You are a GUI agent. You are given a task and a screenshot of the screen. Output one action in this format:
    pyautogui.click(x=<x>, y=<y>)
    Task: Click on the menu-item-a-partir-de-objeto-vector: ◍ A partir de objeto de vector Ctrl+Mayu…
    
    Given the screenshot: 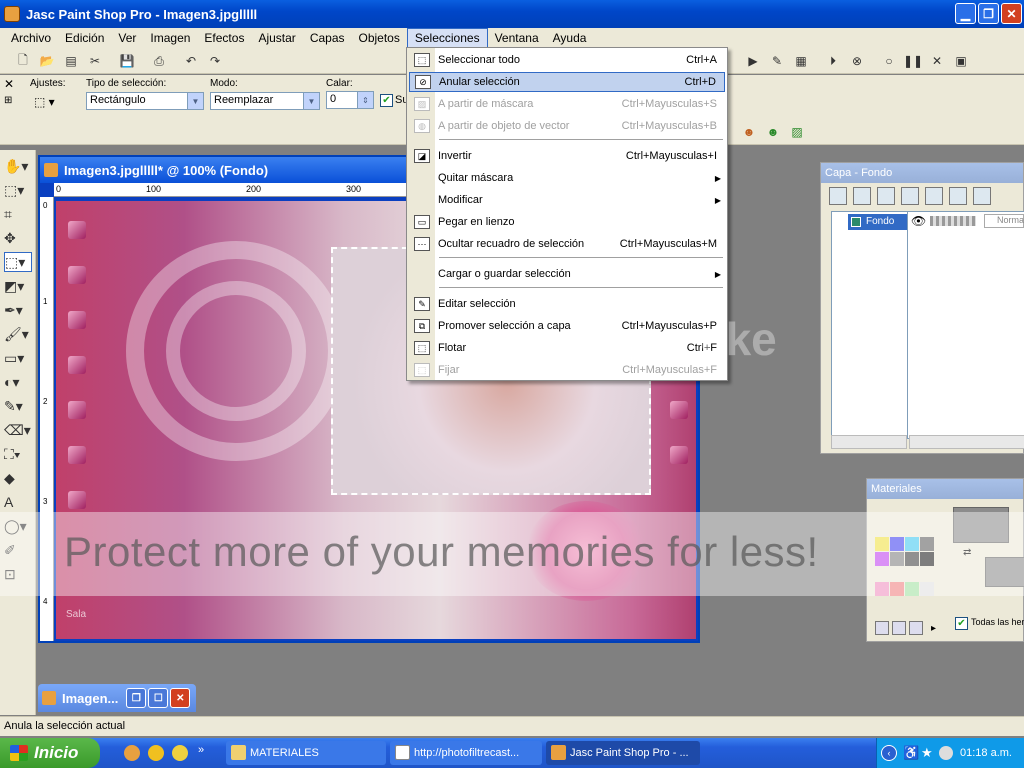 What is the action you would take?
    pyautogui.click(x=567, y=126)
    